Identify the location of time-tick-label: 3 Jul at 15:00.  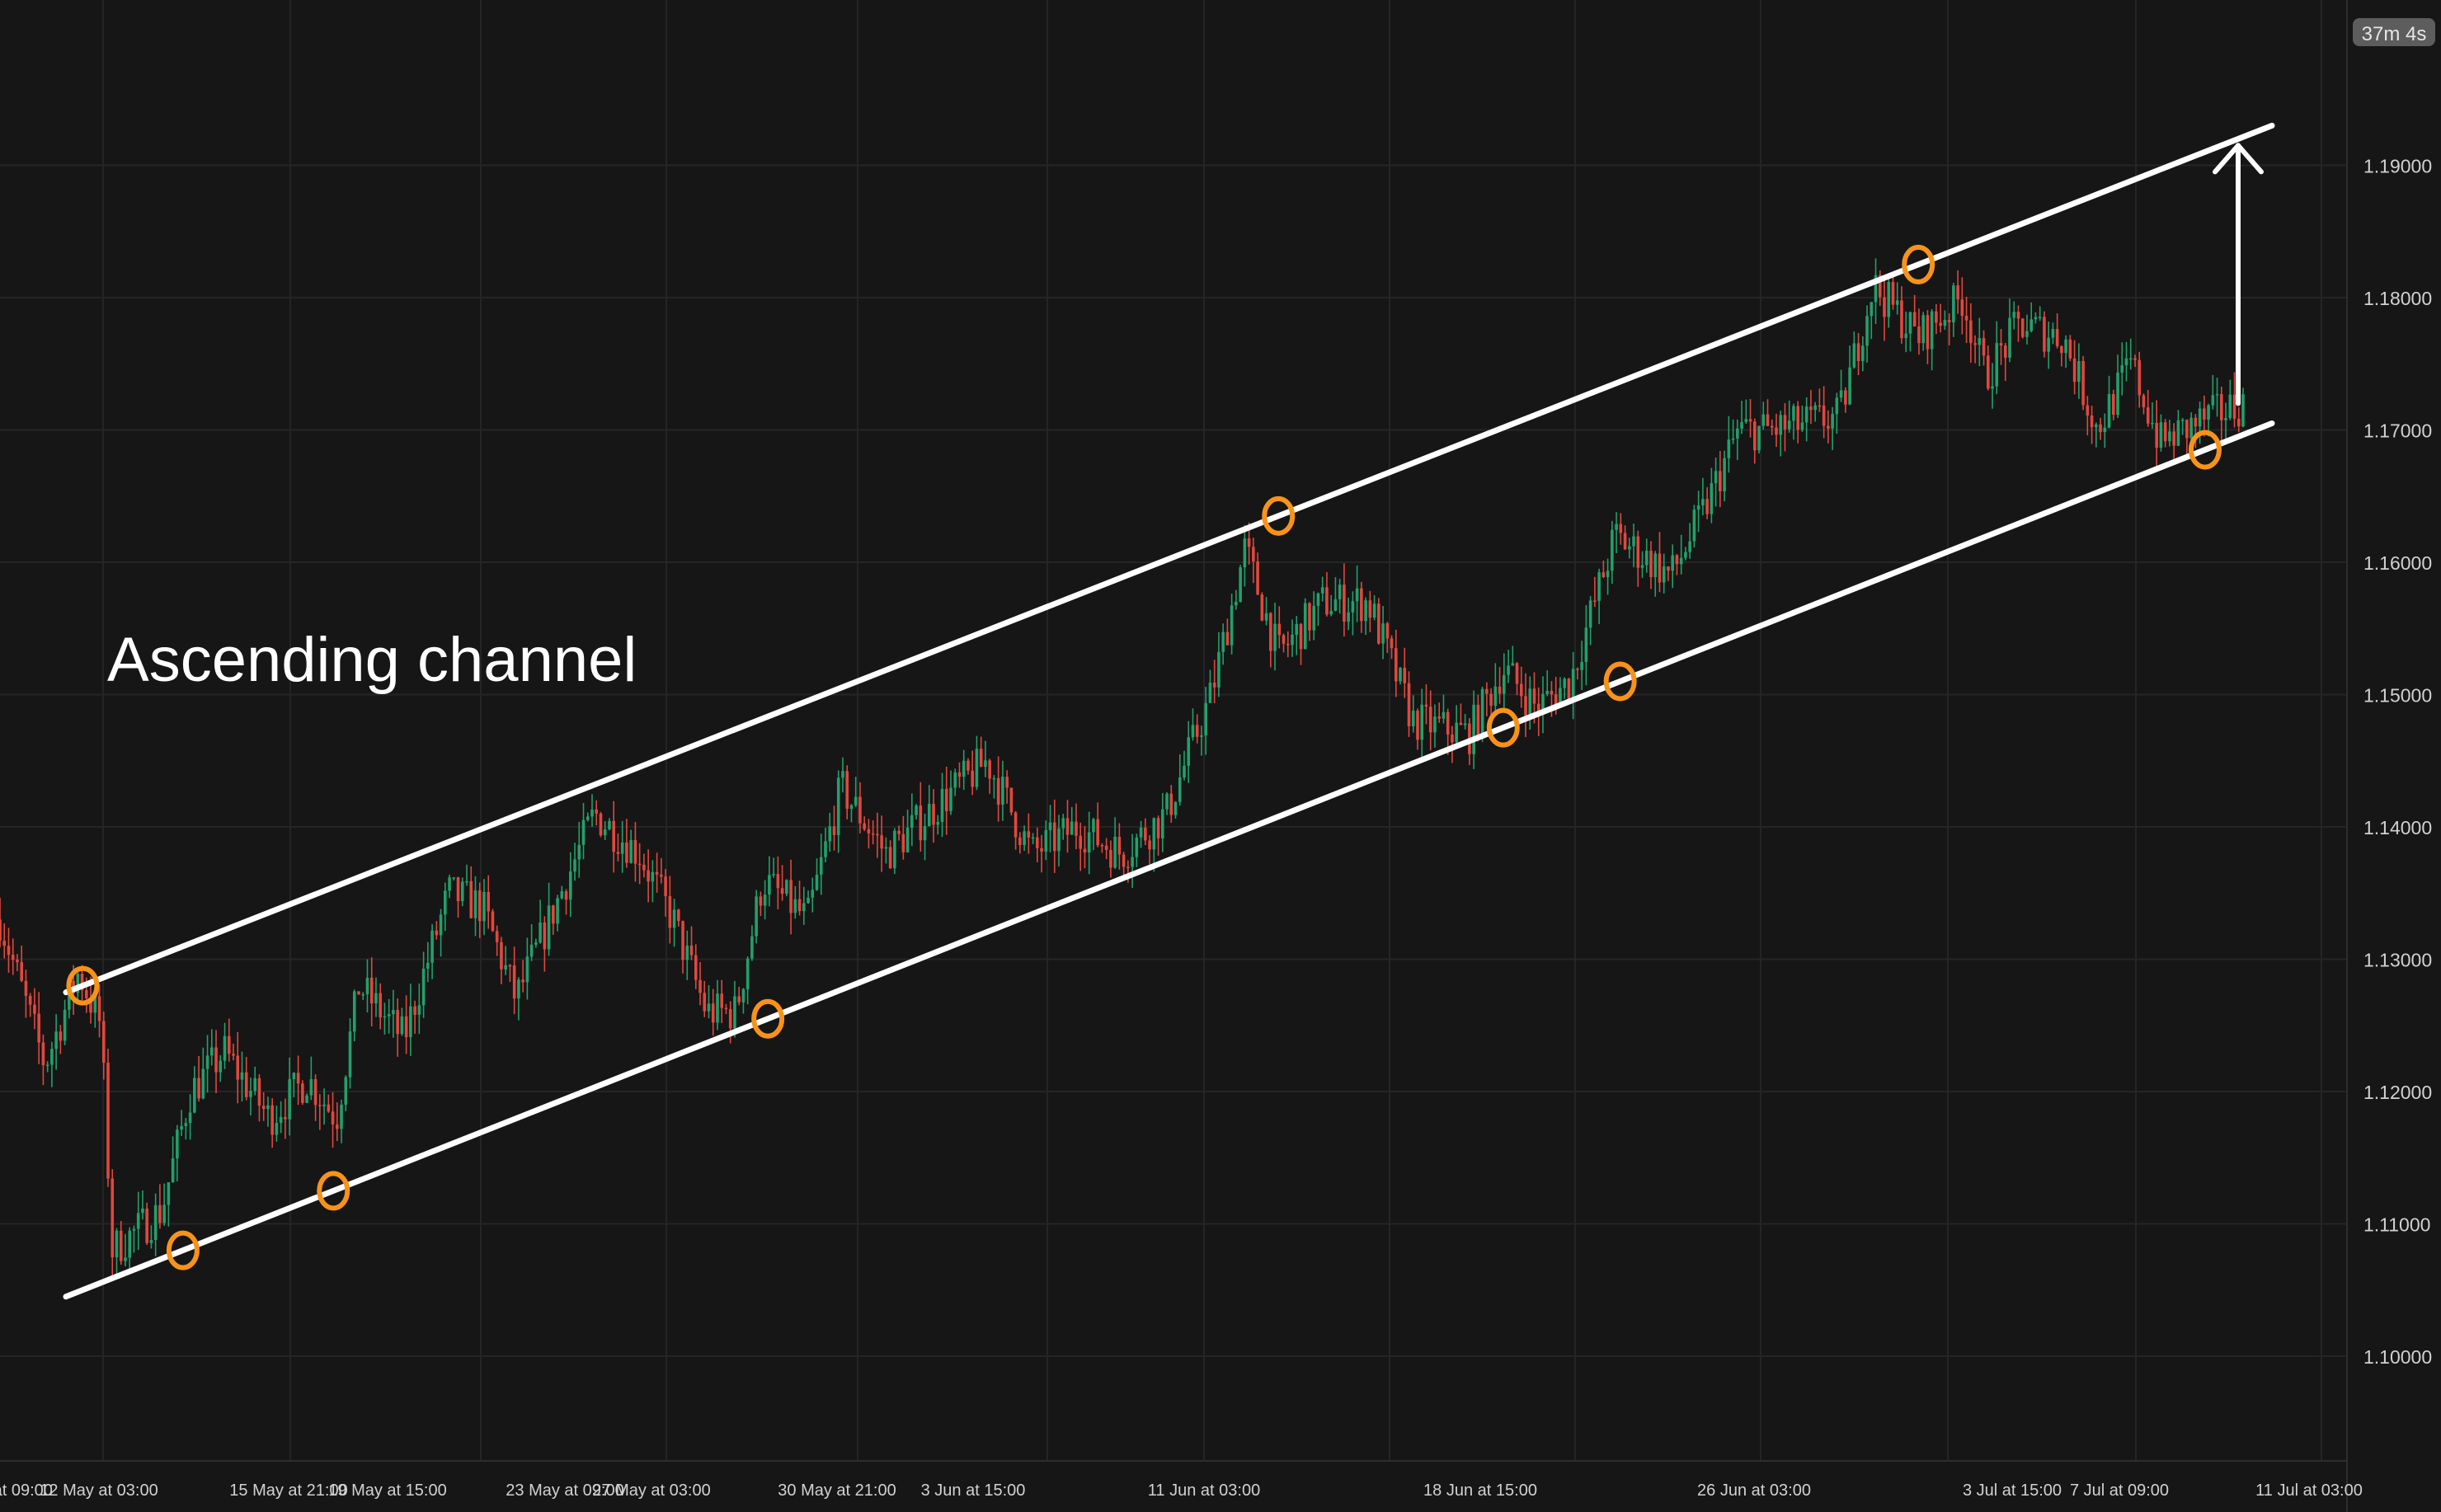
(2012, 1490).